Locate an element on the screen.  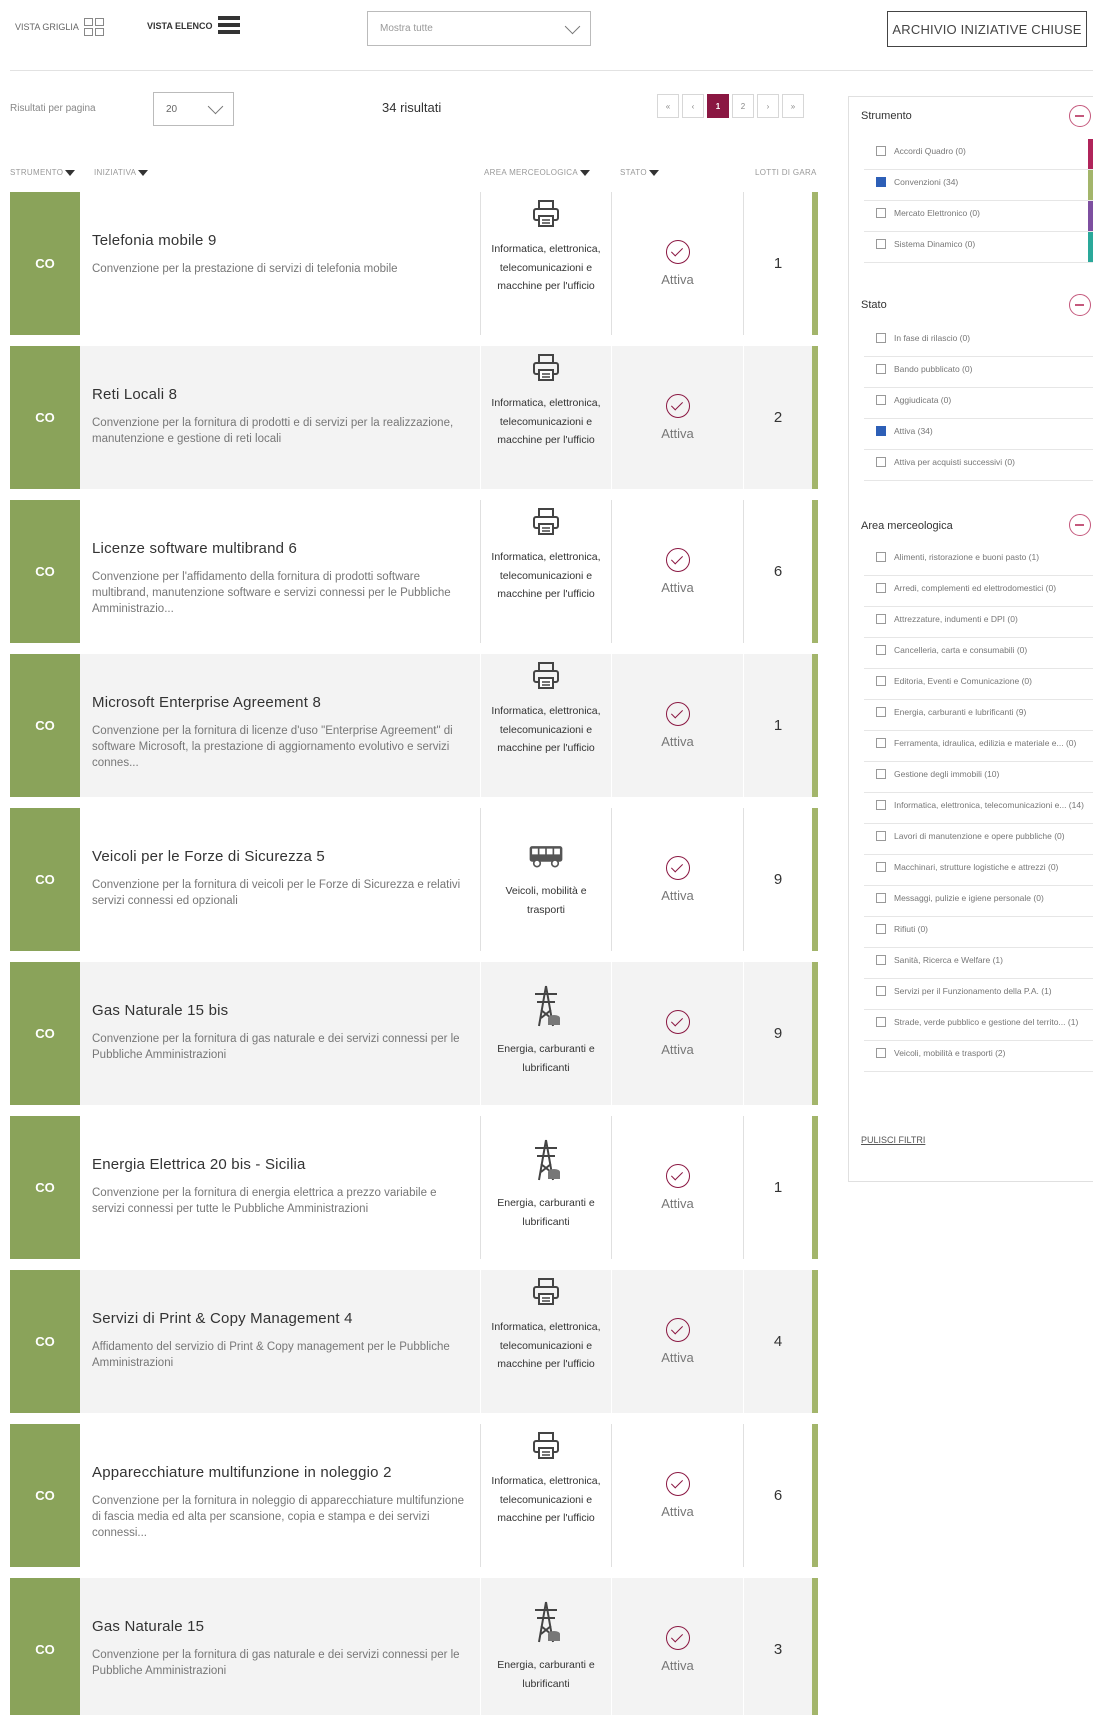
filter-option: Sistema Dinamico (0) is located at coordinates (978, 247).